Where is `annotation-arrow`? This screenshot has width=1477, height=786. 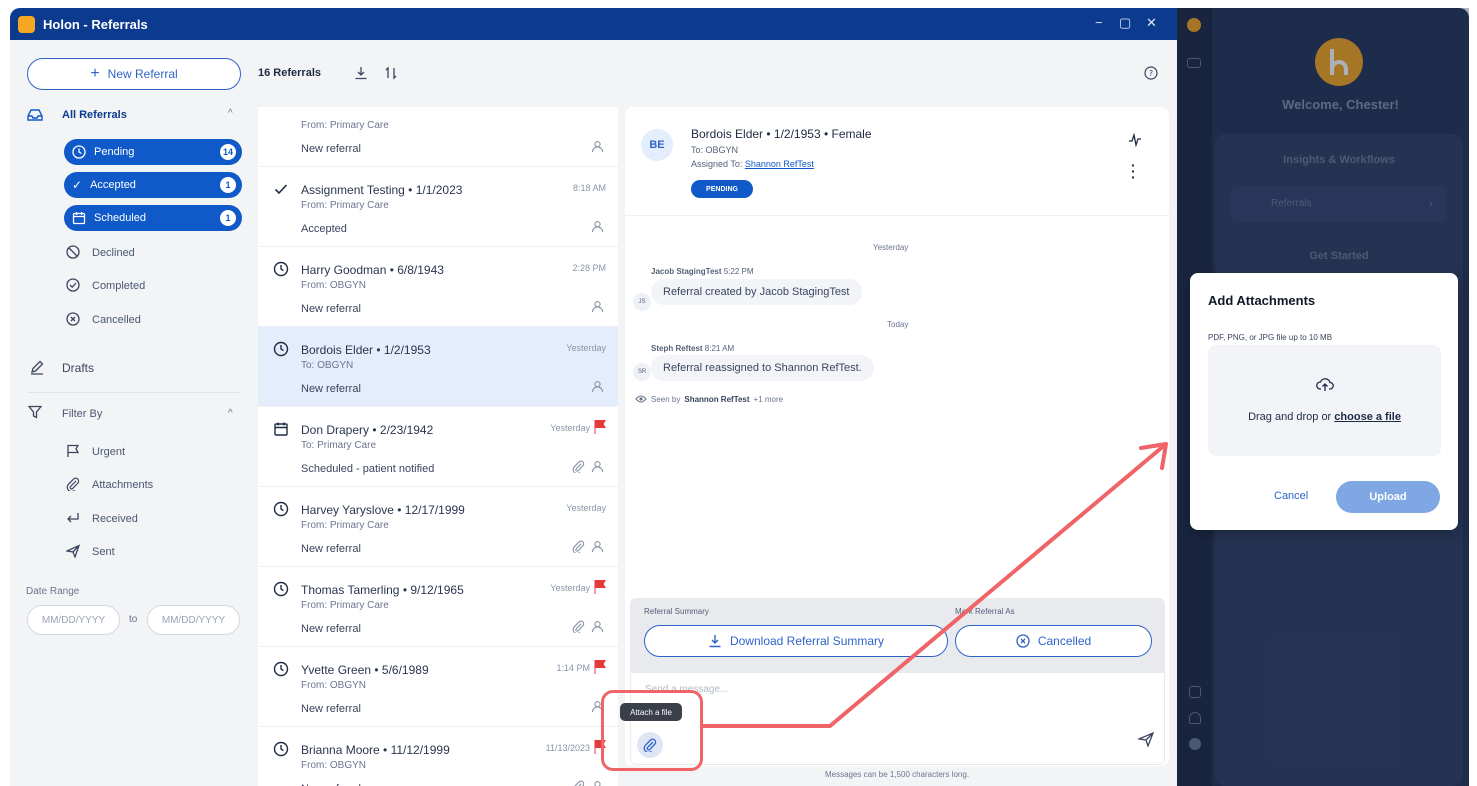 annotation-arrow is located at coordinates (935, 585).